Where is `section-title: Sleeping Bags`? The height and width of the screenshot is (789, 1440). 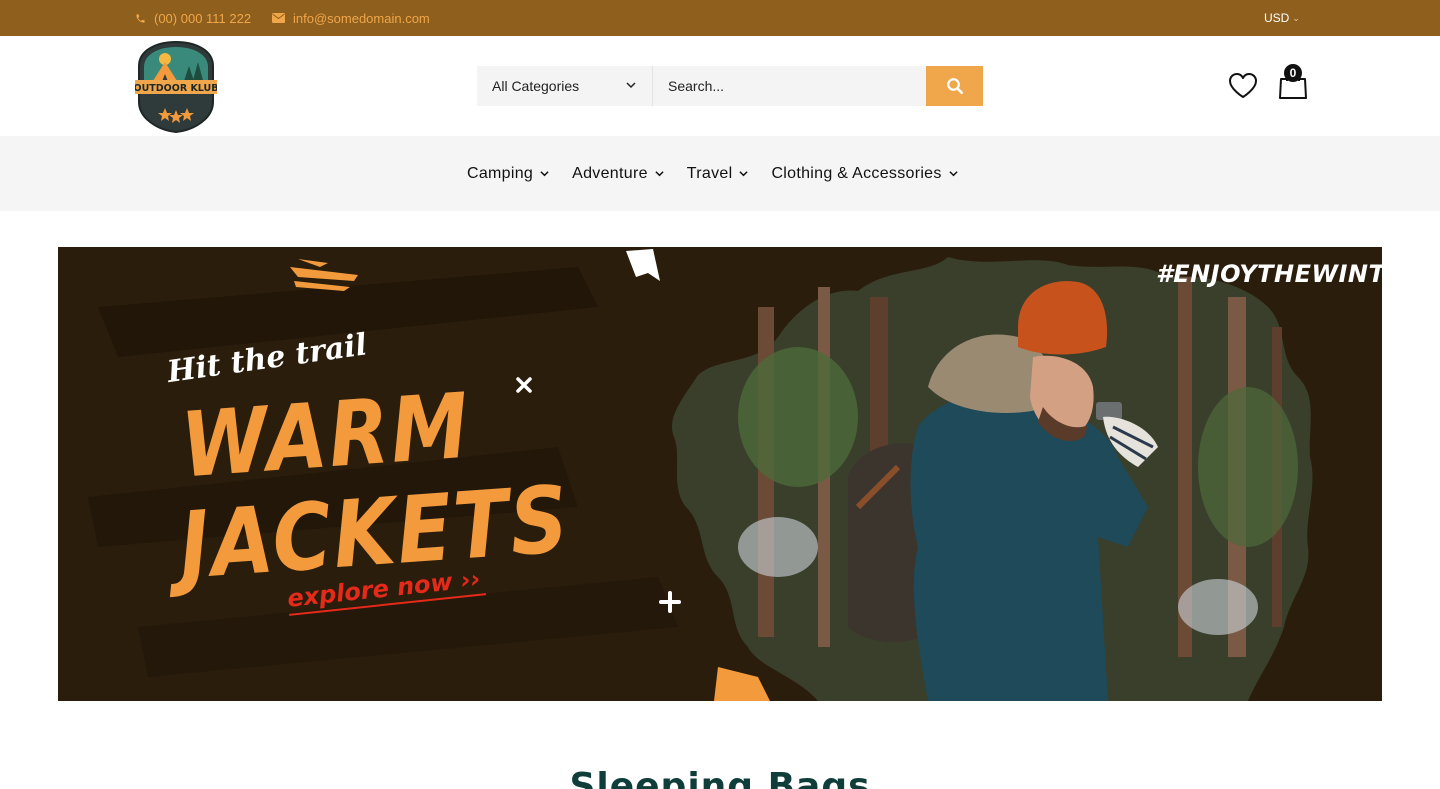
section-title: Sleeping Bags is located at coordinates (720, 777).